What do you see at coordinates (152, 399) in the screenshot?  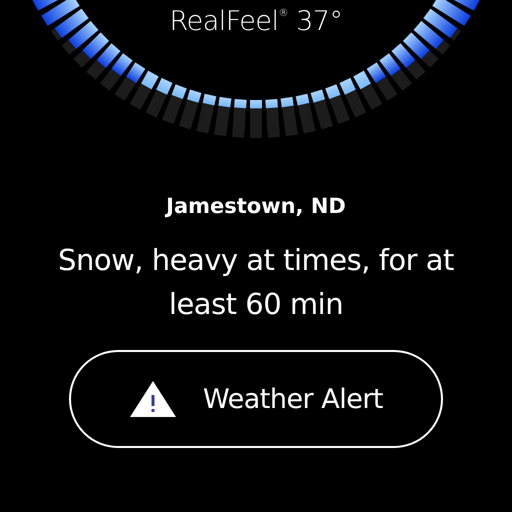 I see `warning-icon` at bounding box center [152, 399].